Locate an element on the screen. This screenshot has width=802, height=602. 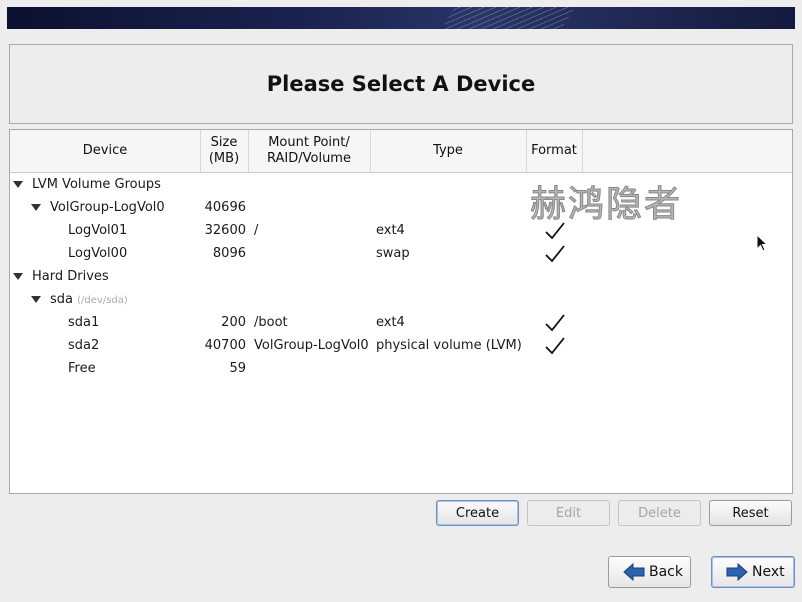
header-banner is located at coordinates (401, 18).